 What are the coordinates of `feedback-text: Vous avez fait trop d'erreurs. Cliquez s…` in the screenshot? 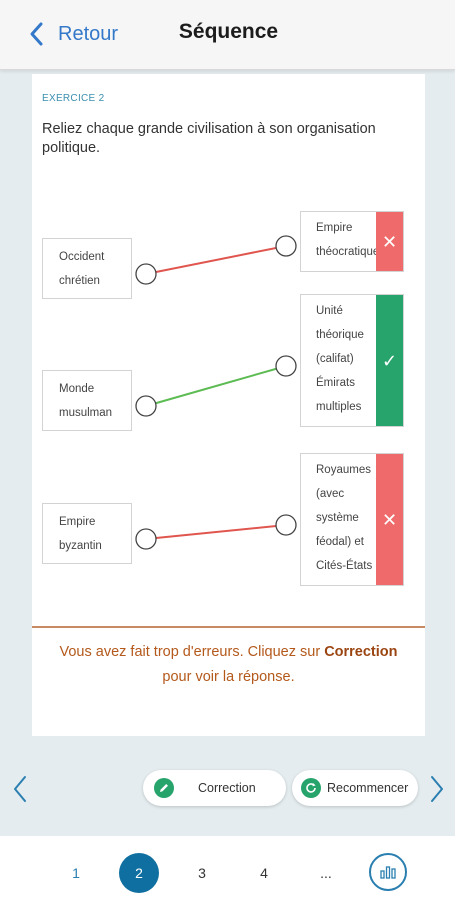 It's located at (192, 652).